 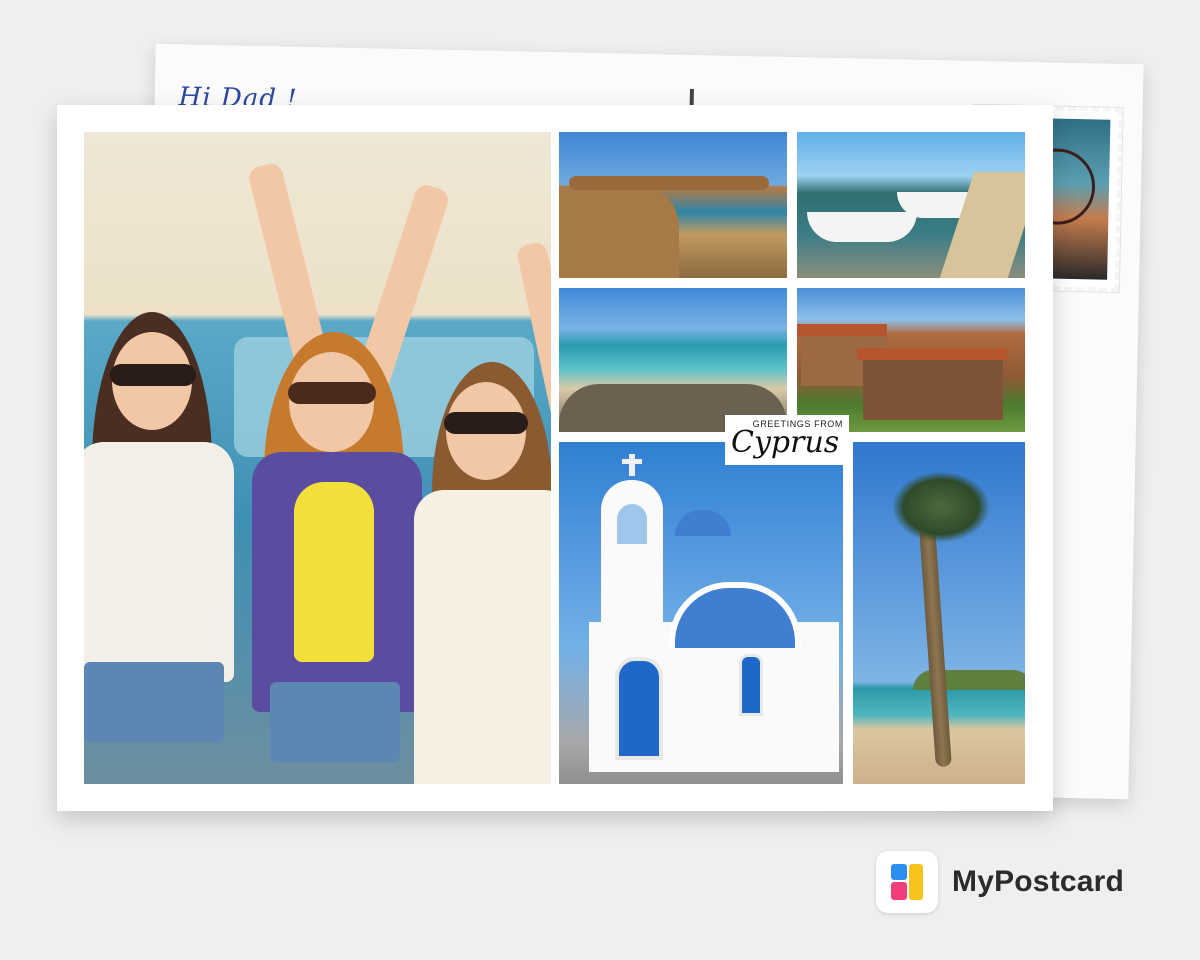 What do you see at coordinates (941, 507) in the screenshot?
I see `palm-fronds` at bounding box center [941, 507].